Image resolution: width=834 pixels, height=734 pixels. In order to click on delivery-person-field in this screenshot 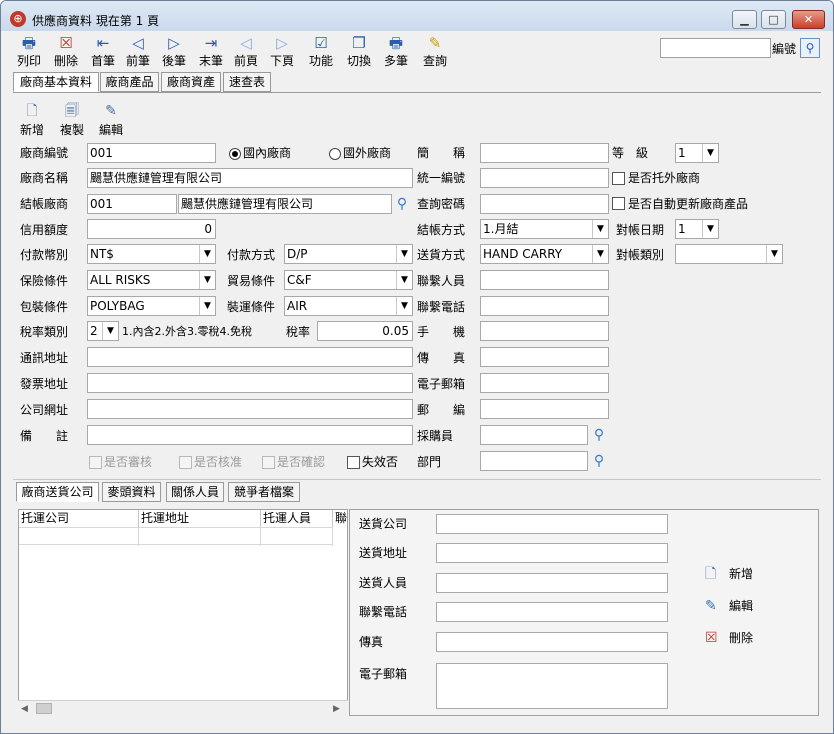, I will do `click(552, 583)`.